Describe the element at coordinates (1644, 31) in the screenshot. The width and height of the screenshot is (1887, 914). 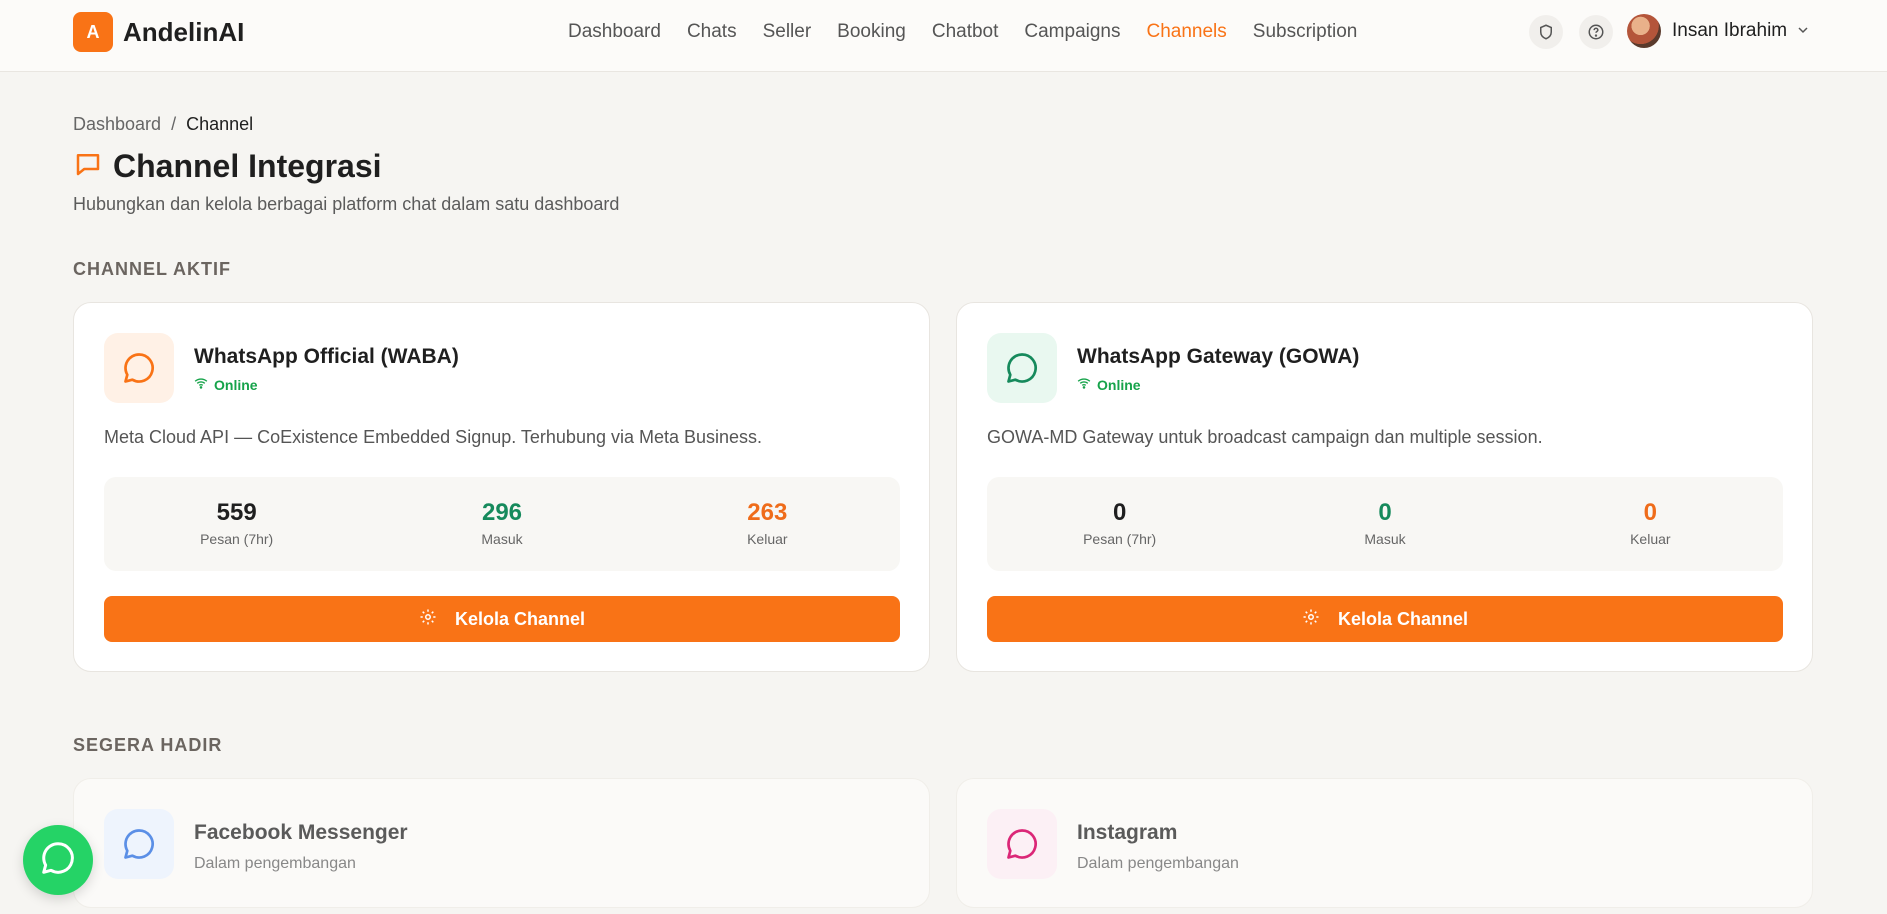
I see `avatar` at that location.